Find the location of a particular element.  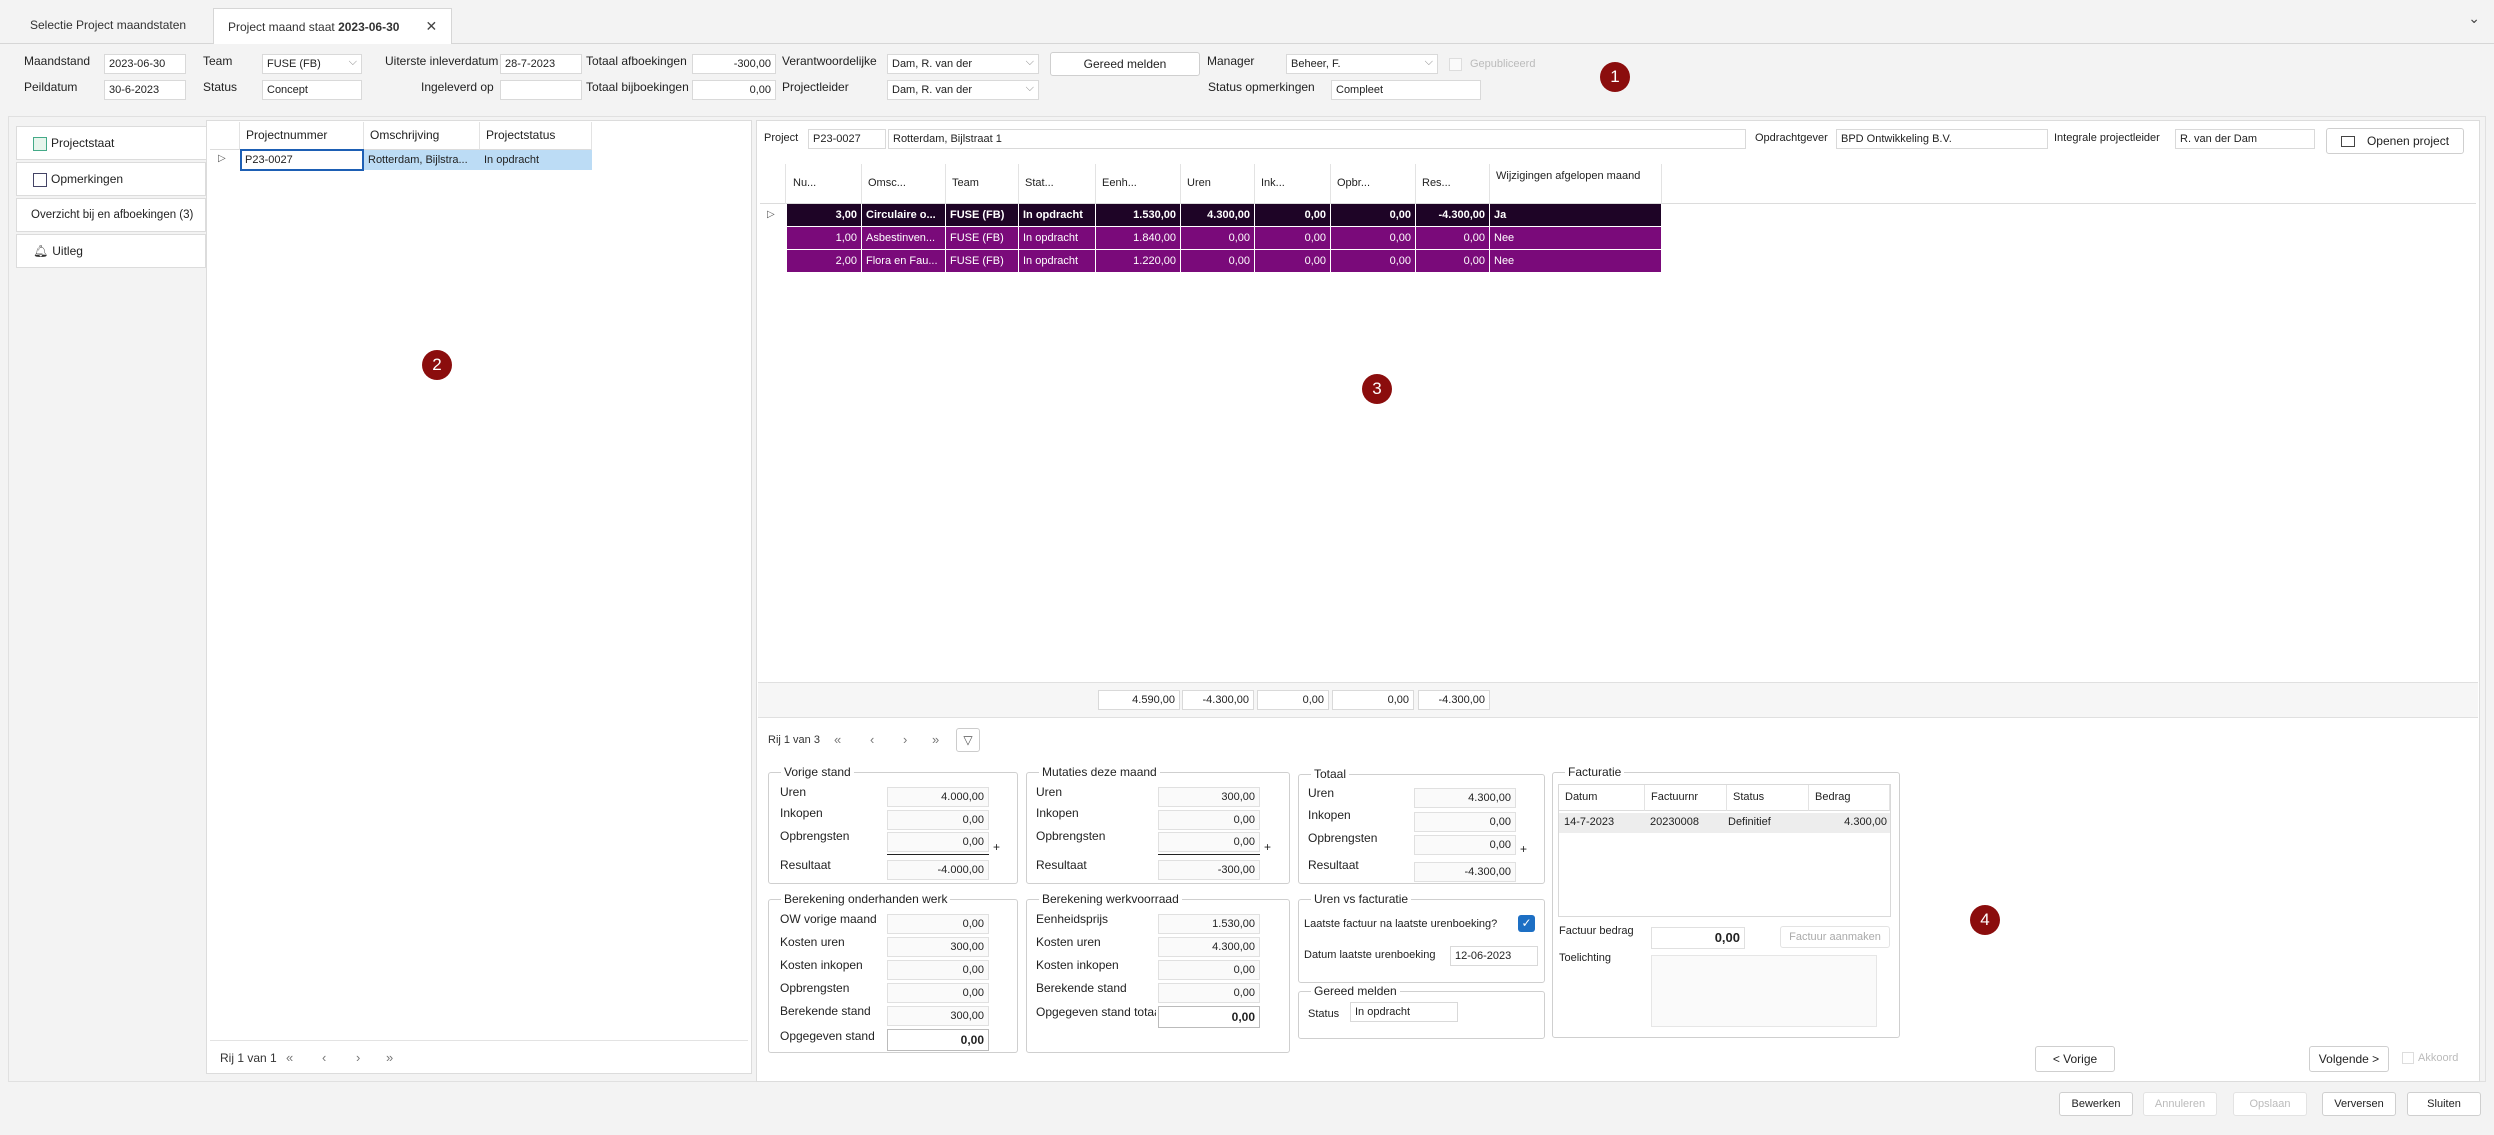

factuur-aanmaken-button: Factuur aanmaken is located at coordinates (1835, 937).